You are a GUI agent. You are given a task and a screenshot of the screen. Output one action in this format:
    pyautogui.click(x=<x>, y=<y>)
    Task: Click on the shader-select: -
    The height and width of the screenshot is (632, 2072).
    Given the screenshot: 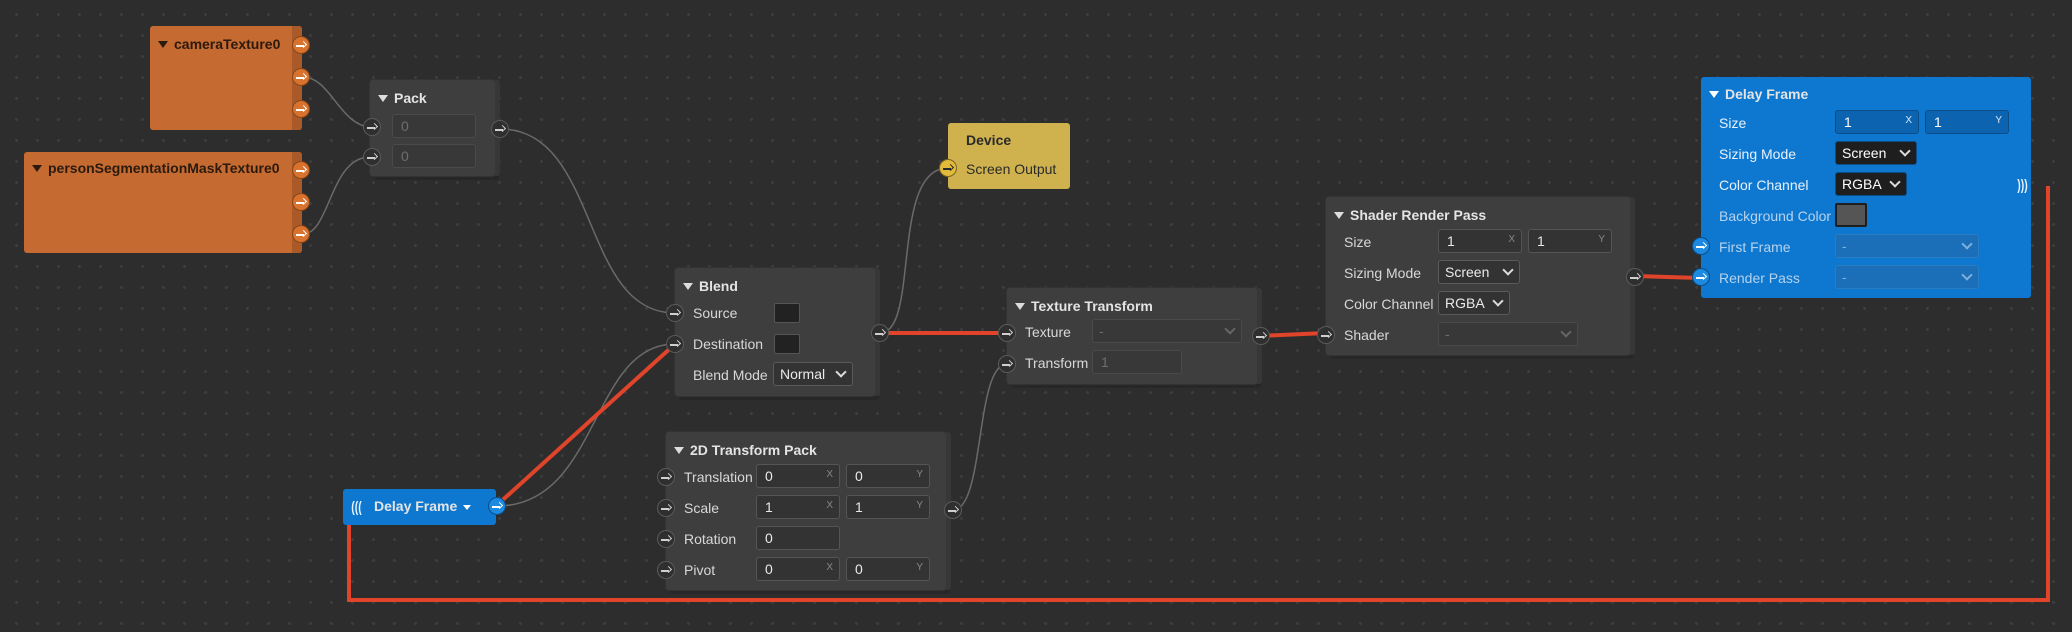 What is the action you would take?
    pyautogui.click(x=1508, y=334)
    